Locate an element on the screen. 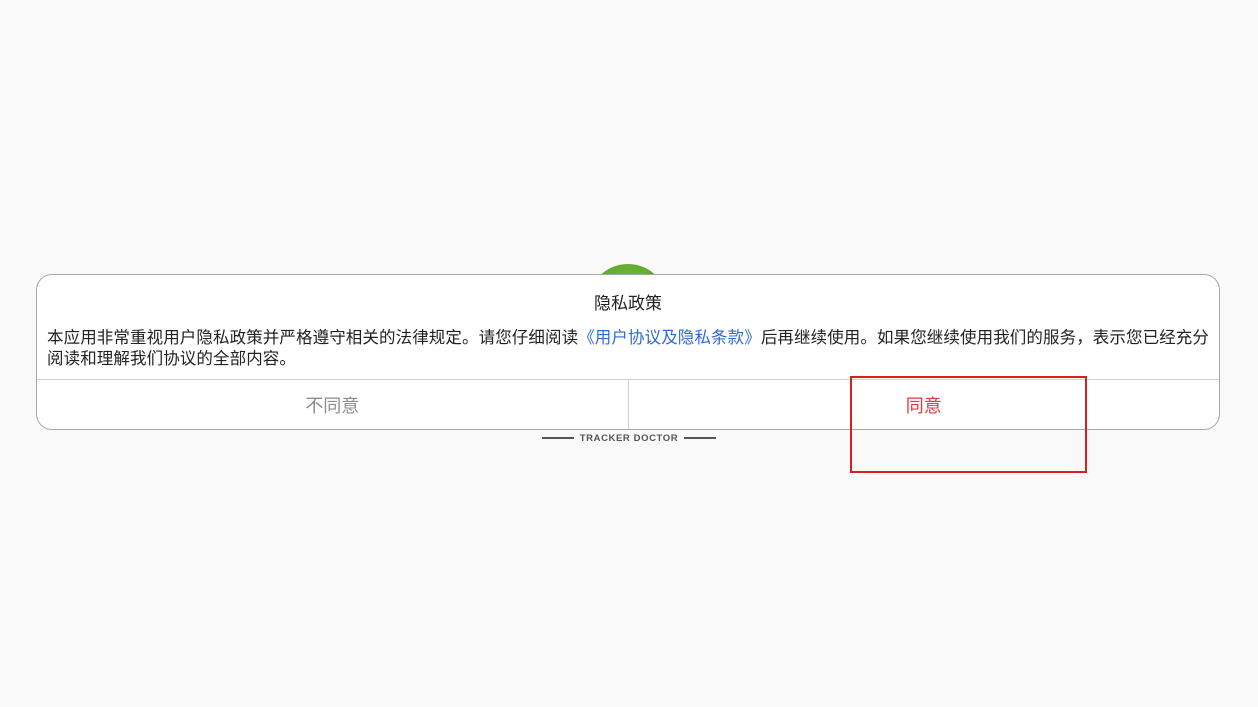 The width and height of the screenshot is (1258, 707). brand-rule-right is located at coordinates (700, 438).